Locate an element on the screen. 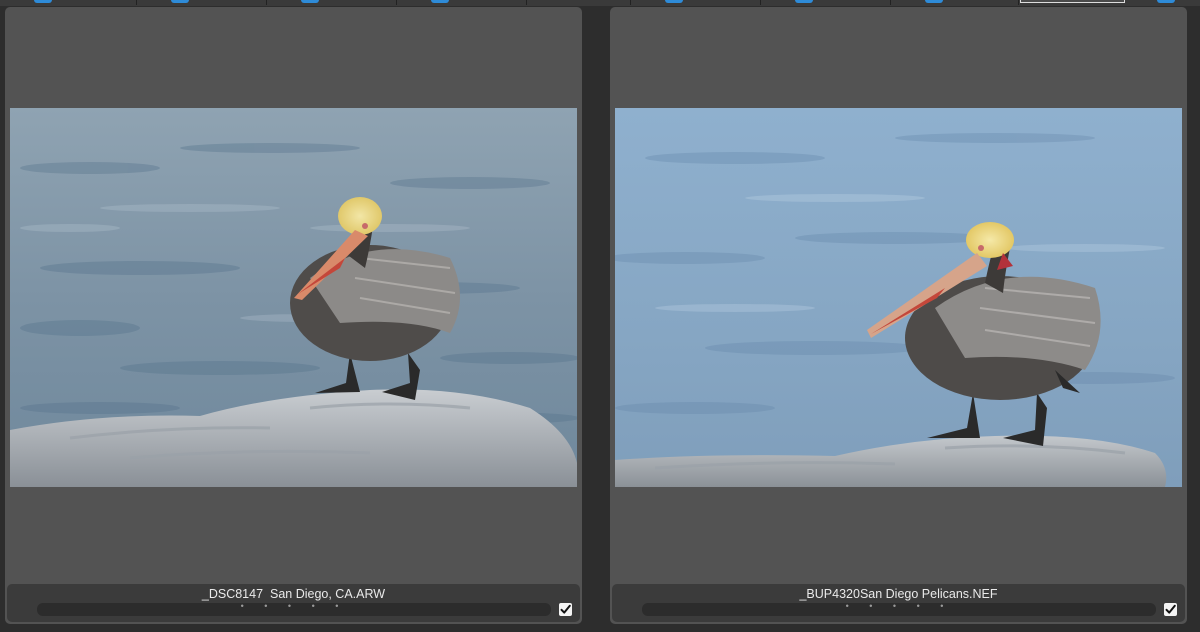  filename-label: _DSC8147 San Diego, CA.ARW is located at coordinates (293, 594).